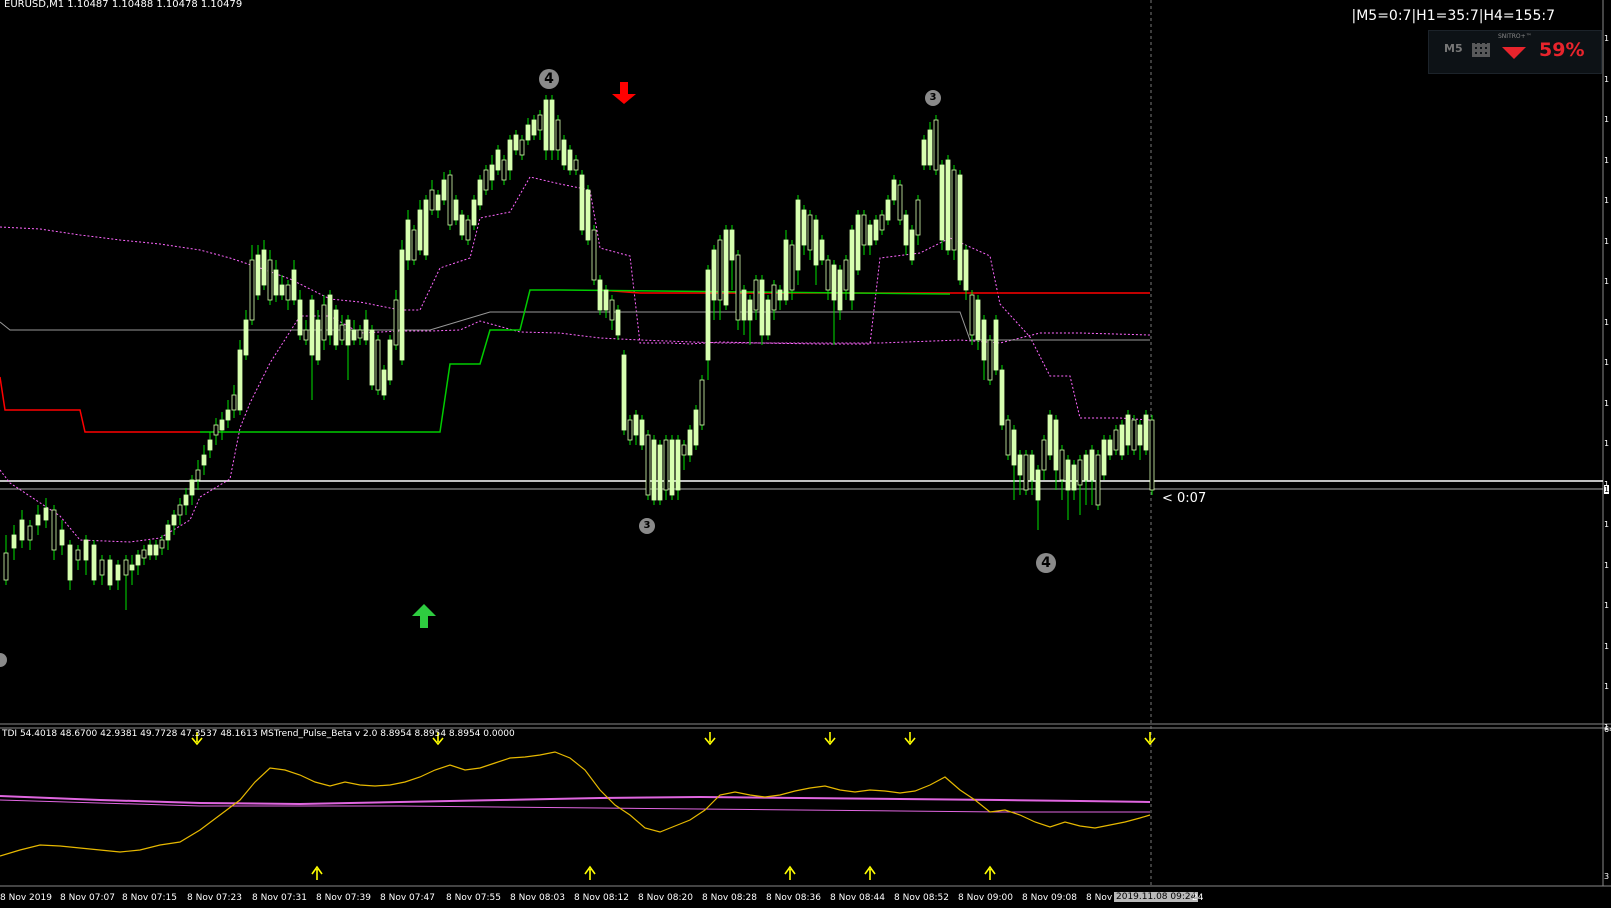 The height and width of the screenshot is (908, 1611). What do you see at coordinates (473, 898) in the screenshot?
I see `time-axis-label: 8 Nov 07:55` at bounding box center [473, 898].